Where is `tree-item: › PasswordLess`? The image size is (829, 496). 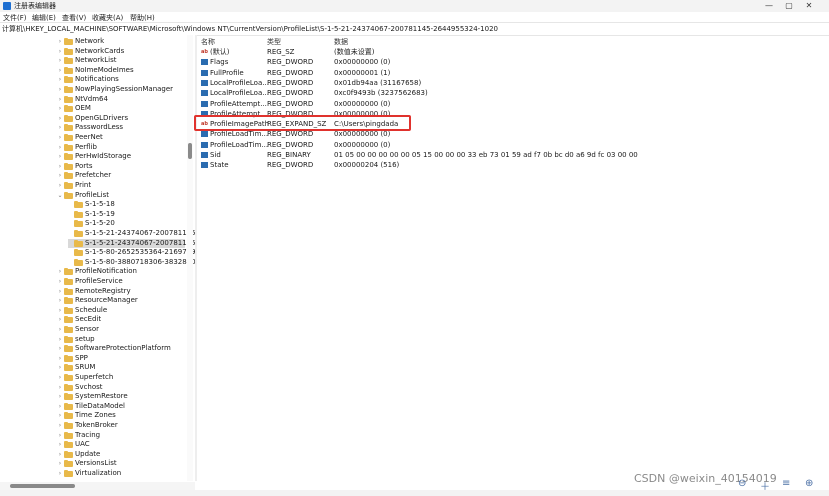 tree-item: › PasswordLess is located at coordinates (121, 127).